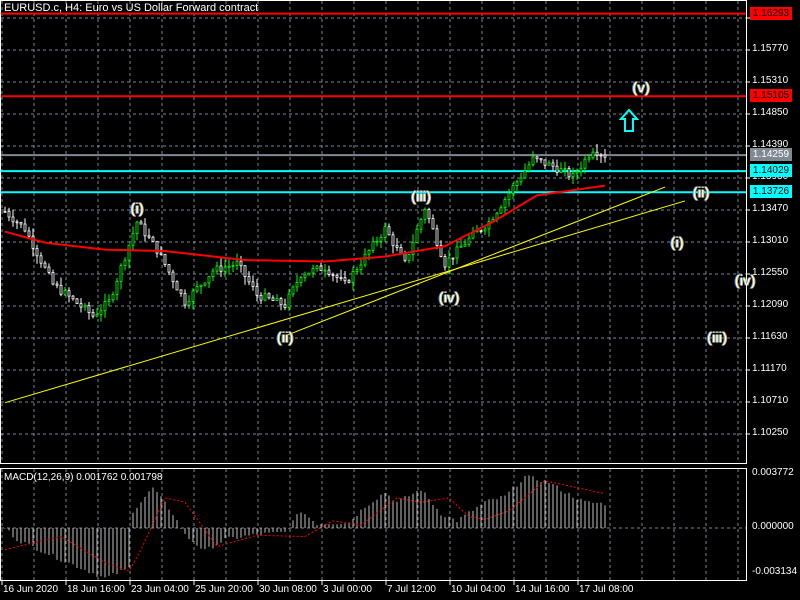 Image resolution: width=800 pixels, height=600 pixels. Describe the element at coordinates (770, 272) in the screenshot. I see `price-axis-label: 1.12550` at that location.